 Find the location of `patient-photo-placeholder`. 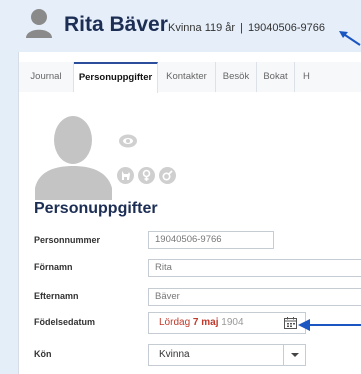

patient-photo-placeholder is located at coordinates (73, 158).